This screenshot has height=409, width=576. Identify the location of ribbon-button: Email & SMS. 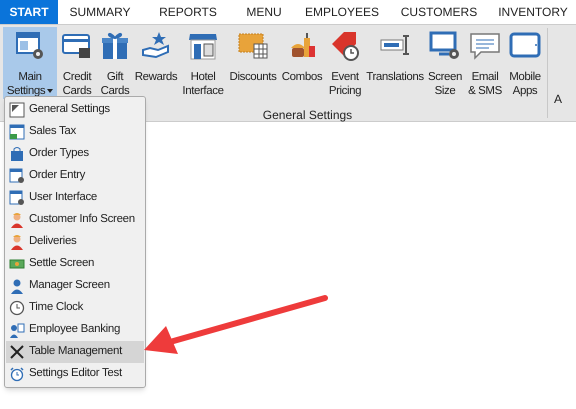
(485, 63).